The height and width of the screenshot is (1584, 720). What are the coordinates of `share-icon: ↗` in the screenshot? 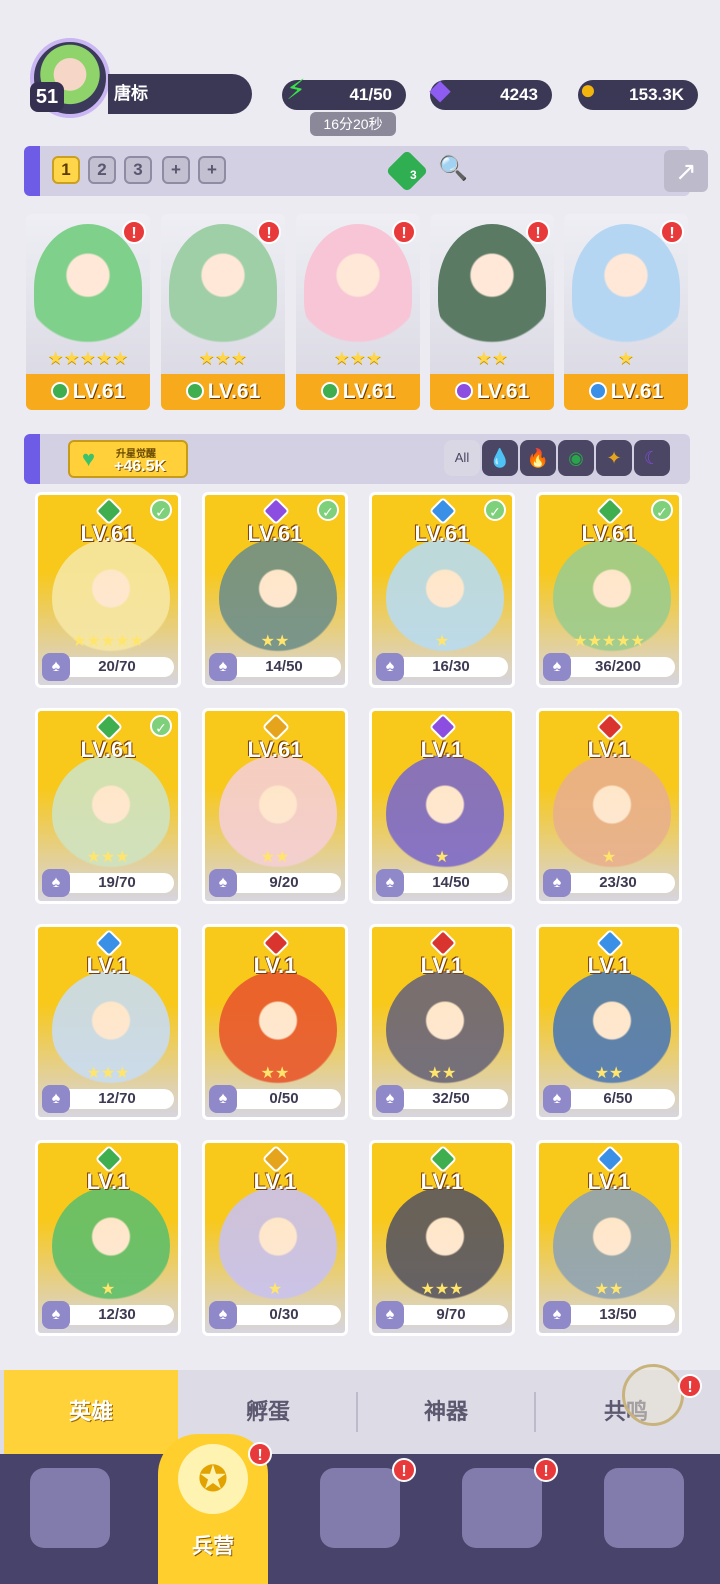 It's located at (686, 171).